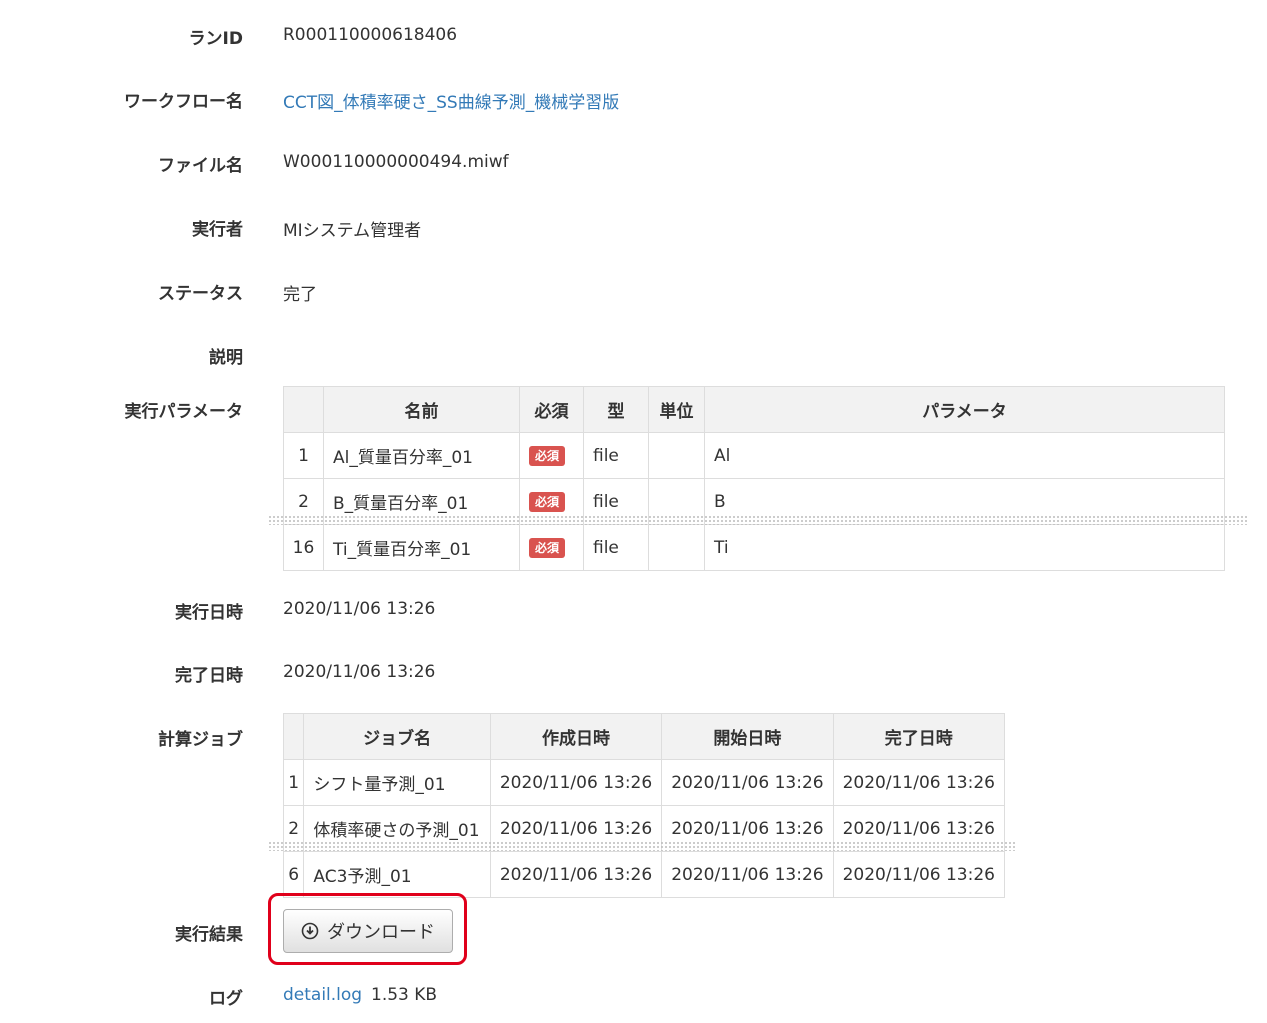 This screenshot has height=1023, width=1267. What do you see at coordinates (359, 609) in the screenshot?
I see `exec-datetime-value: 2020/11/06 13:26` at bounding box center [359, 609].